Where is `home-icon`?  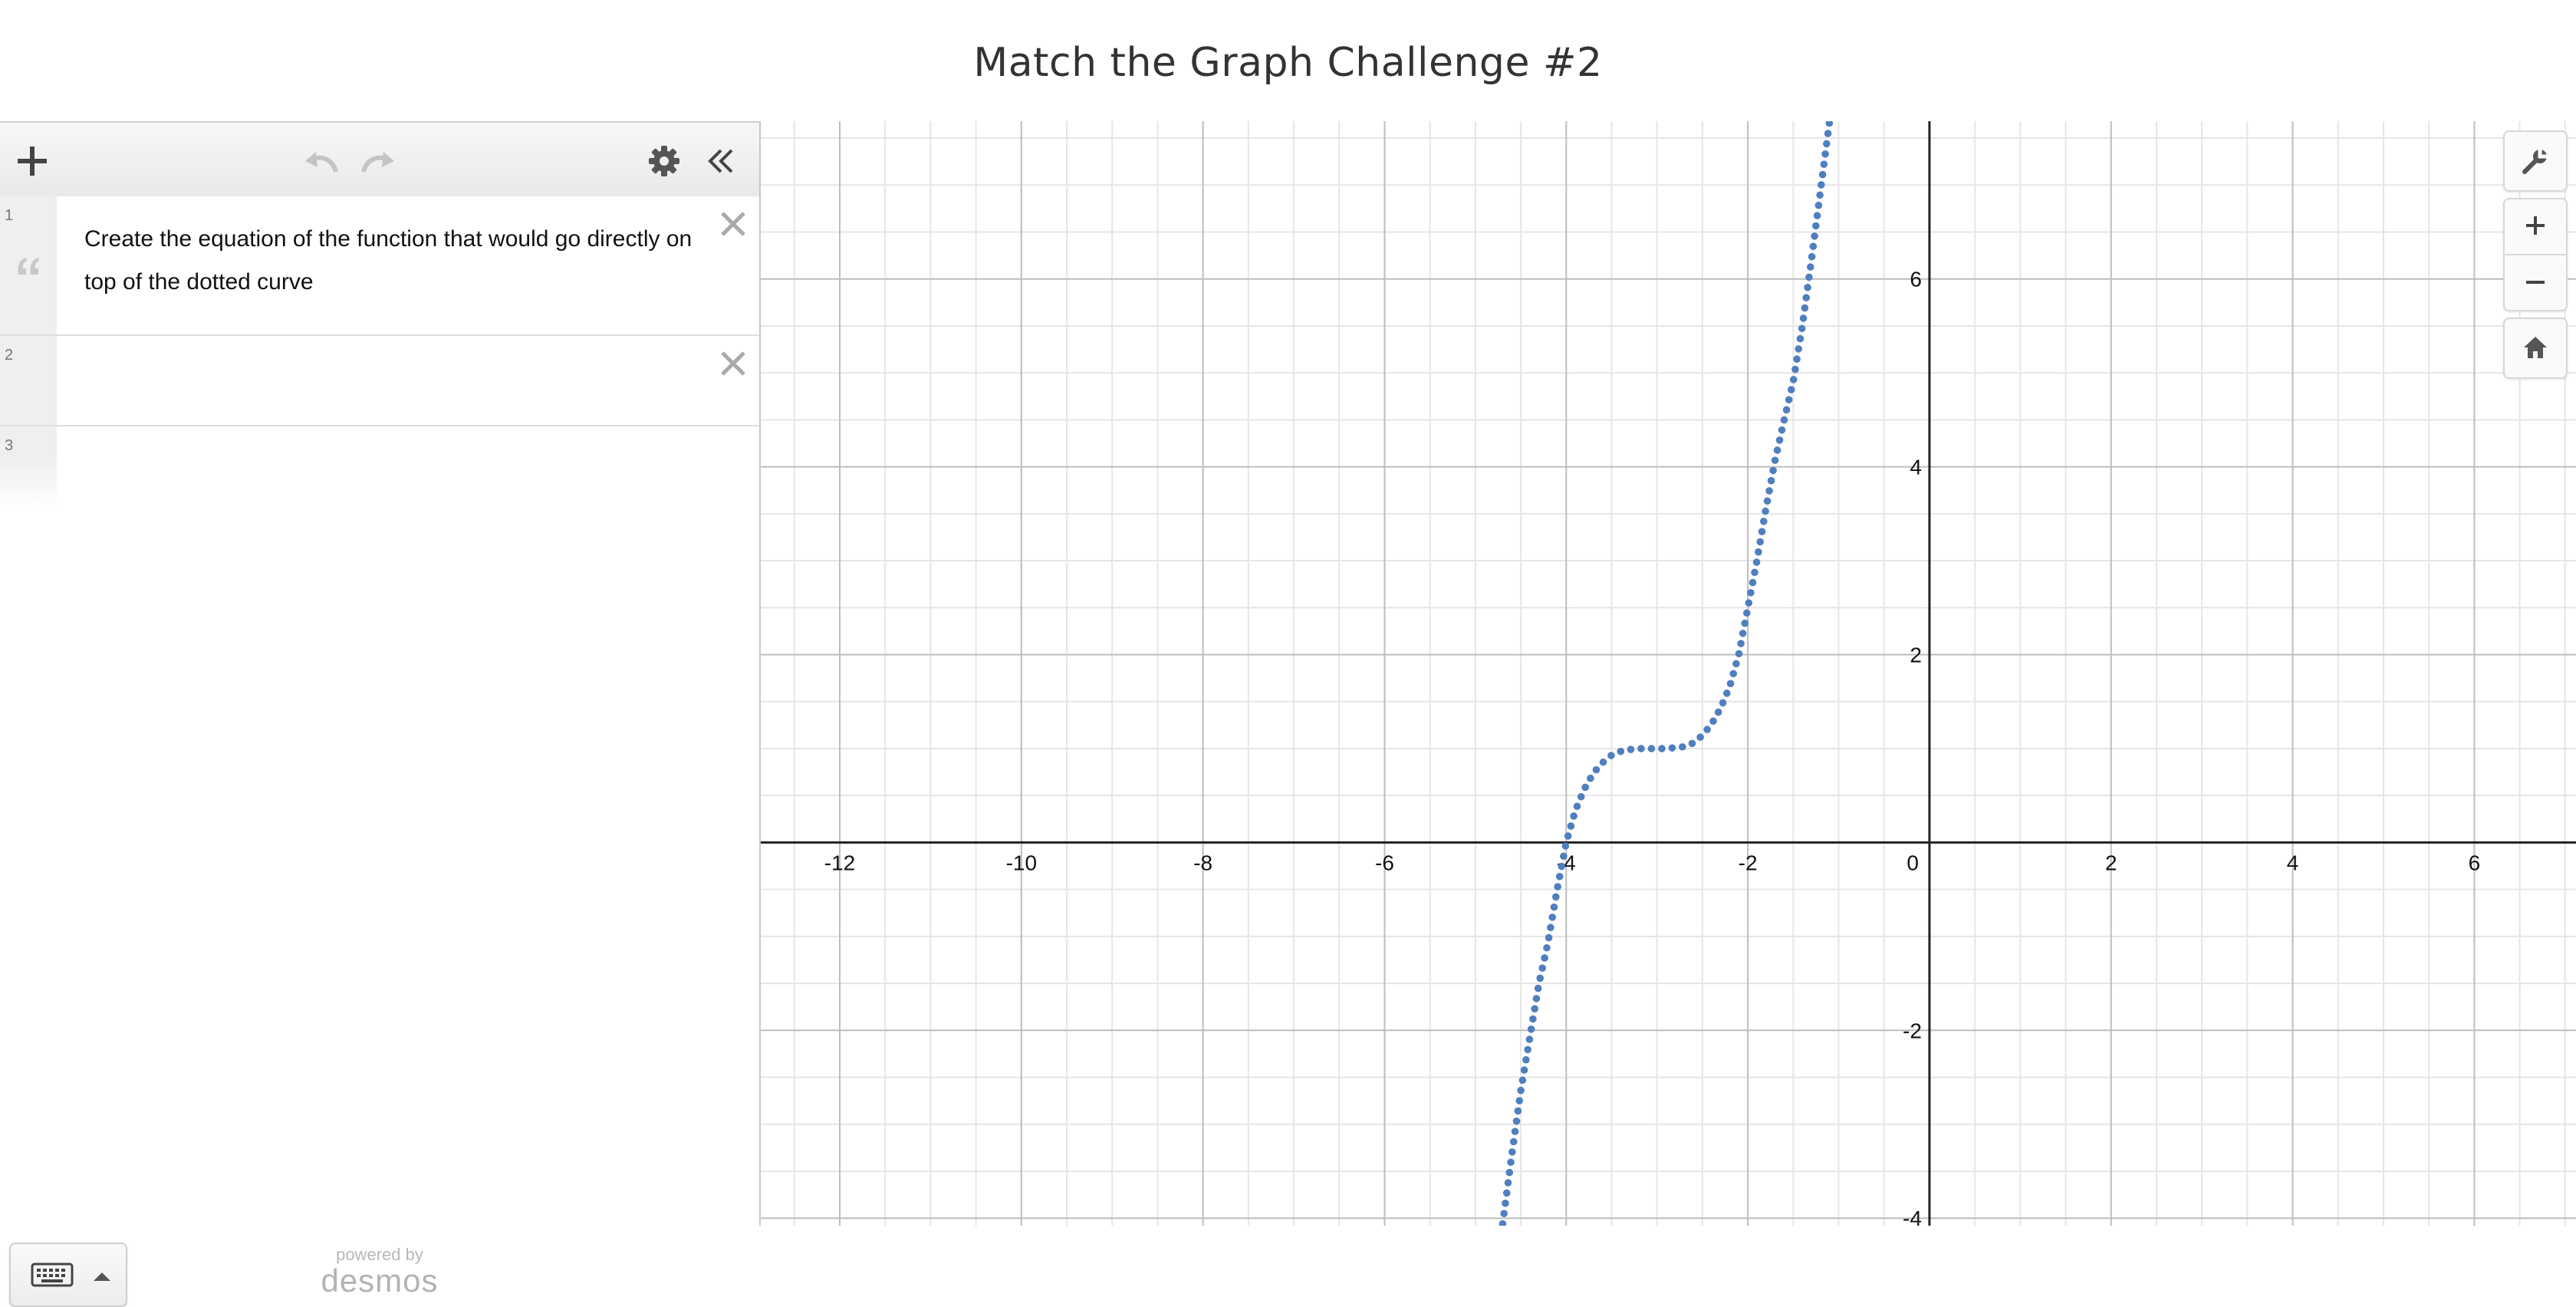 home-icon is located at coordinates (2535, 347).